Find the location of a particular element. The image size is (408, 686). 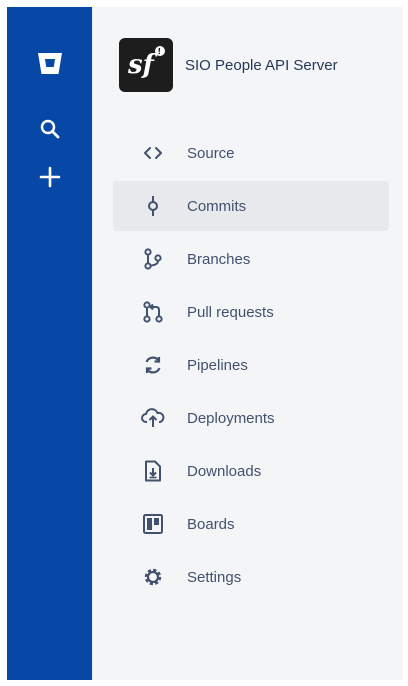

menu-item-commits: Commits is located at coordinates (251, 206).